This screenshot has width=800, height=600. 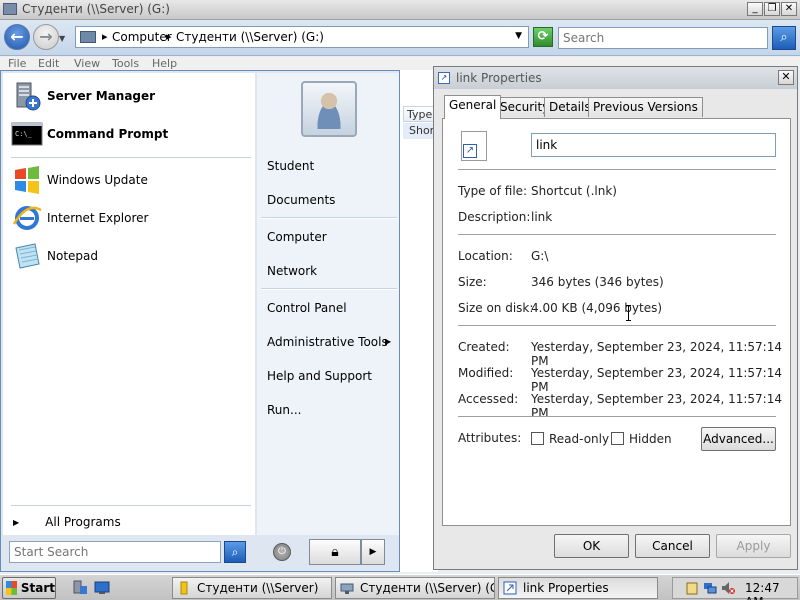 I want to click on folder-icon, so click(x=184, y=588).